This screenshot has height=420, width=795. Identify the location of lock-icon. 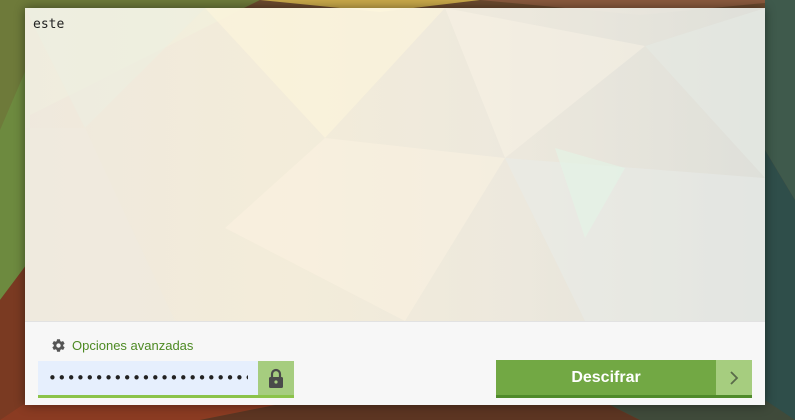
(276, 378).